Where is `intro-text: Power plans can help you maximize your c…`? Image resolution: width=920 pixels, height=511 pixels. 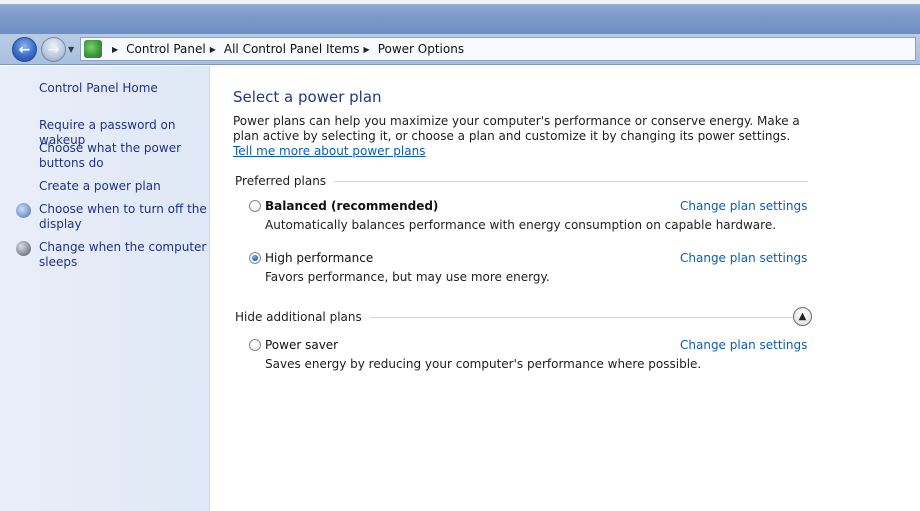
intro-text: Power plans can help you maximize your c… is located at coordinates (523, 136).